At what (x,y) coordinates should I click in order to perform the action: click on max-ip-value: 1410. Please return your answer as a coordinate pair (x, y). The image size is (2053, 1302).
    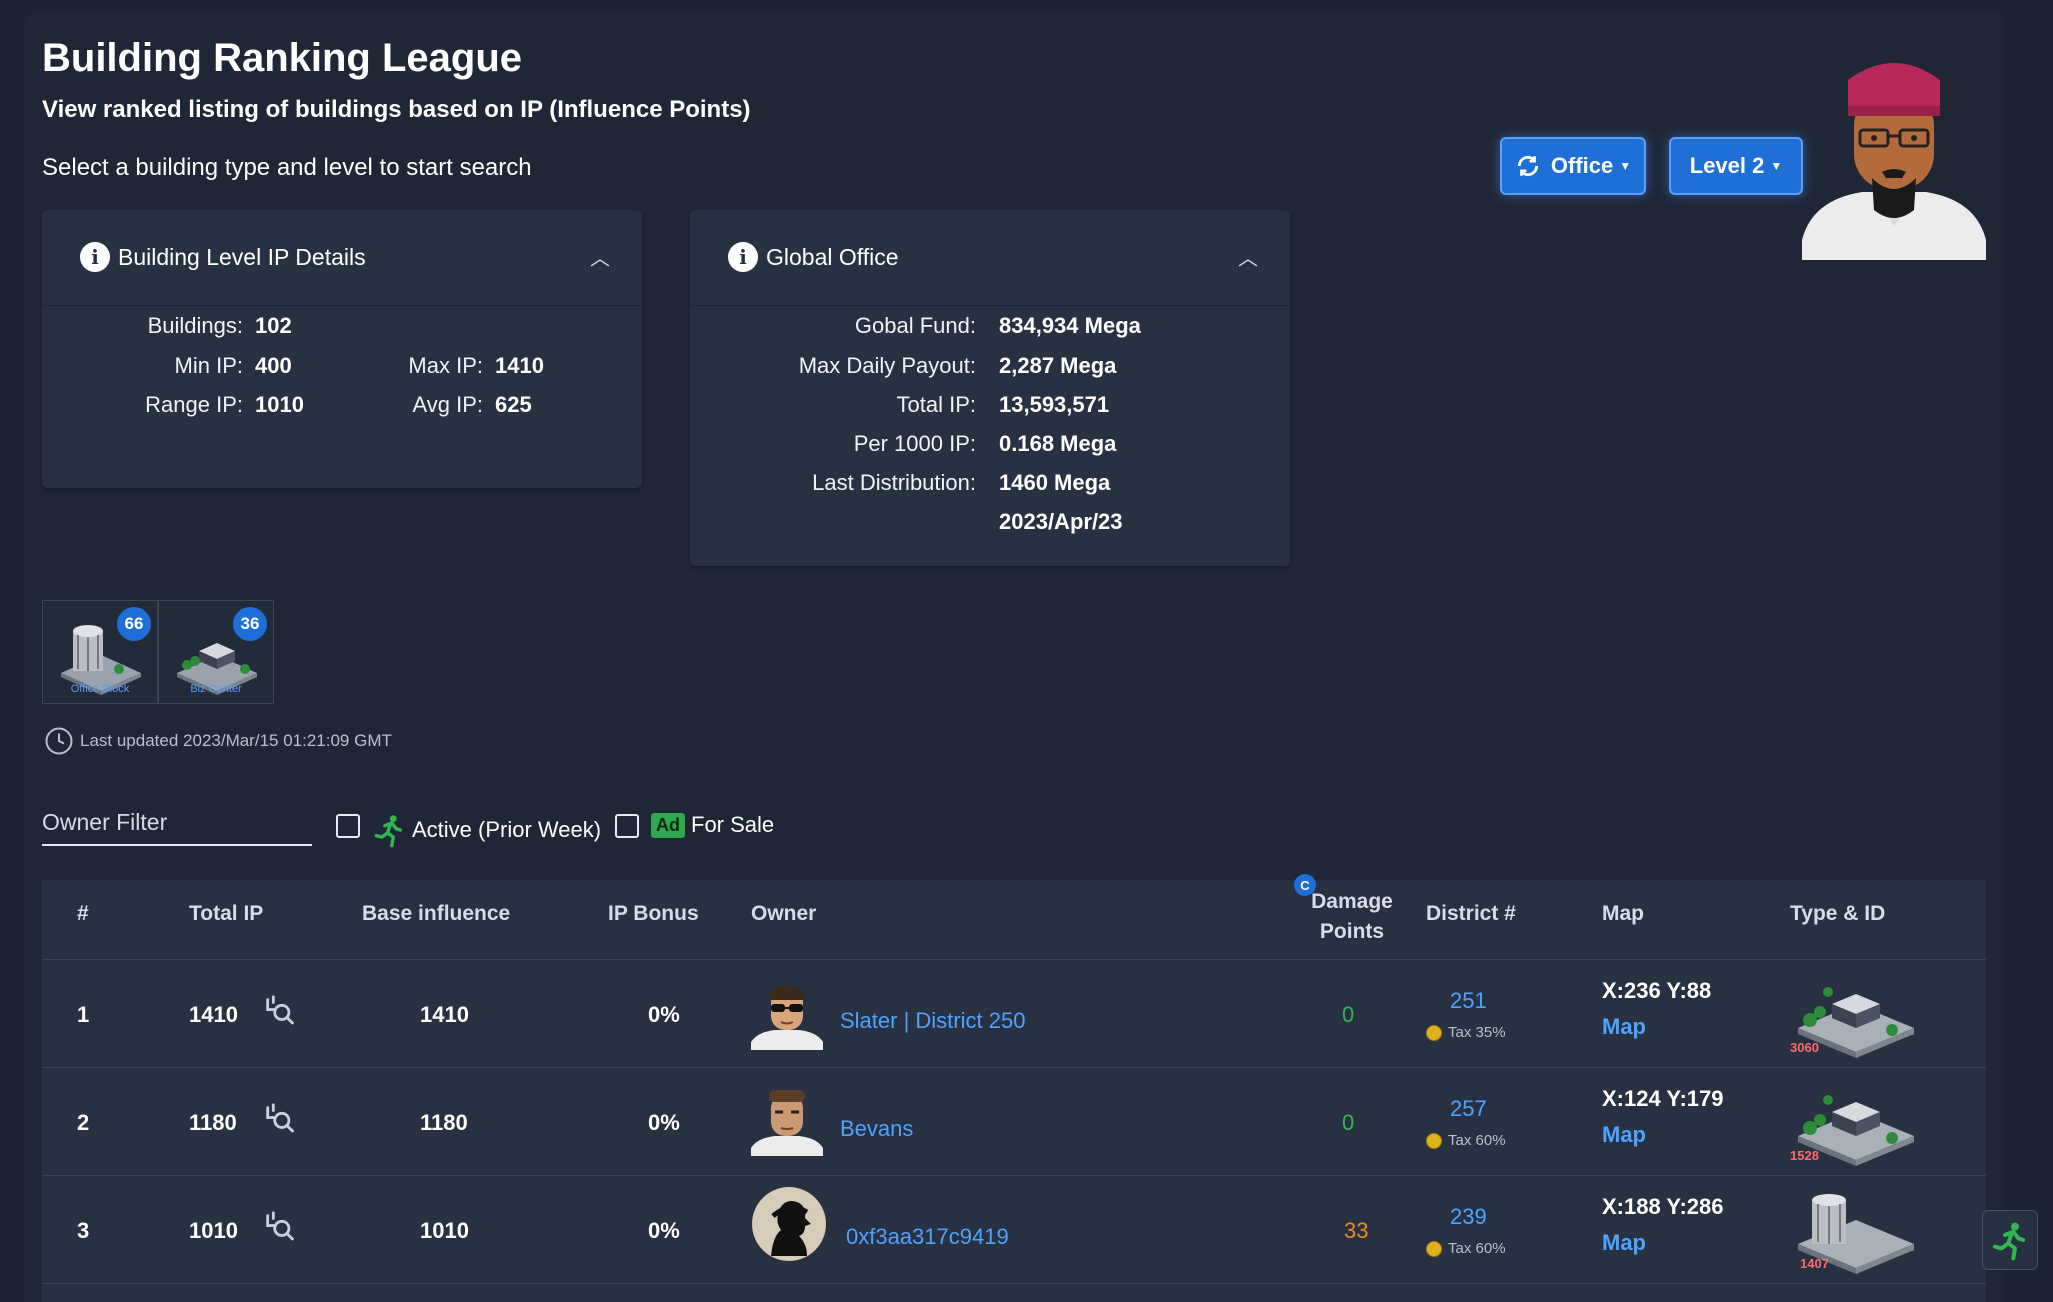
    Looking at the image, I should click on (519, 365).